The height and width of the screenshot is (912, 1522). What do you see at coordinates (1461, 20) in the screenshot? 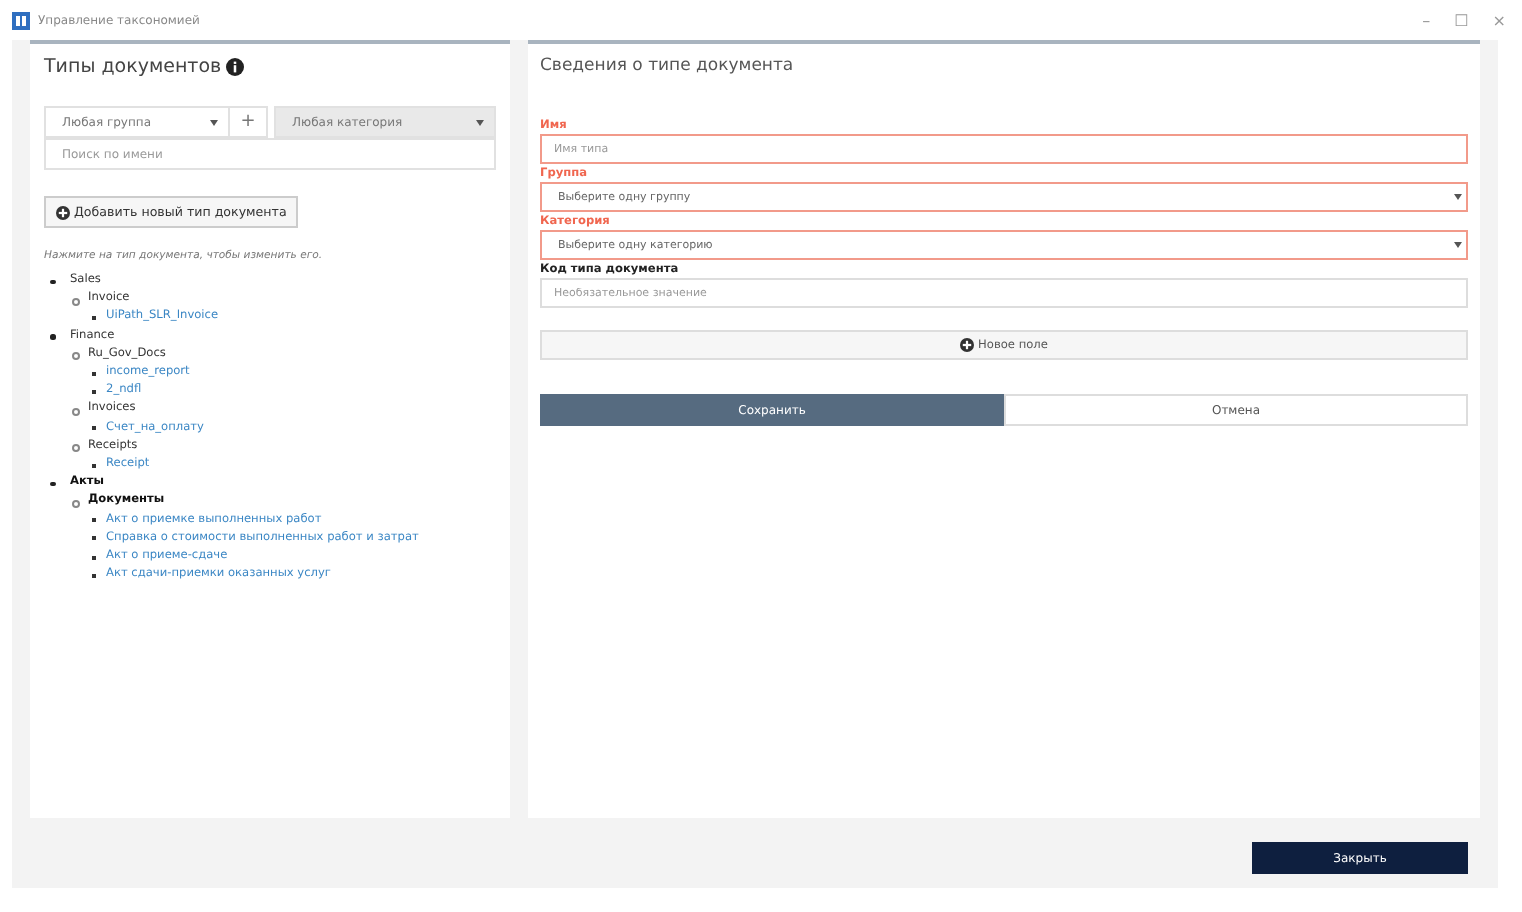
I see `window-control: ☐` at bounding box center [1461, 20].